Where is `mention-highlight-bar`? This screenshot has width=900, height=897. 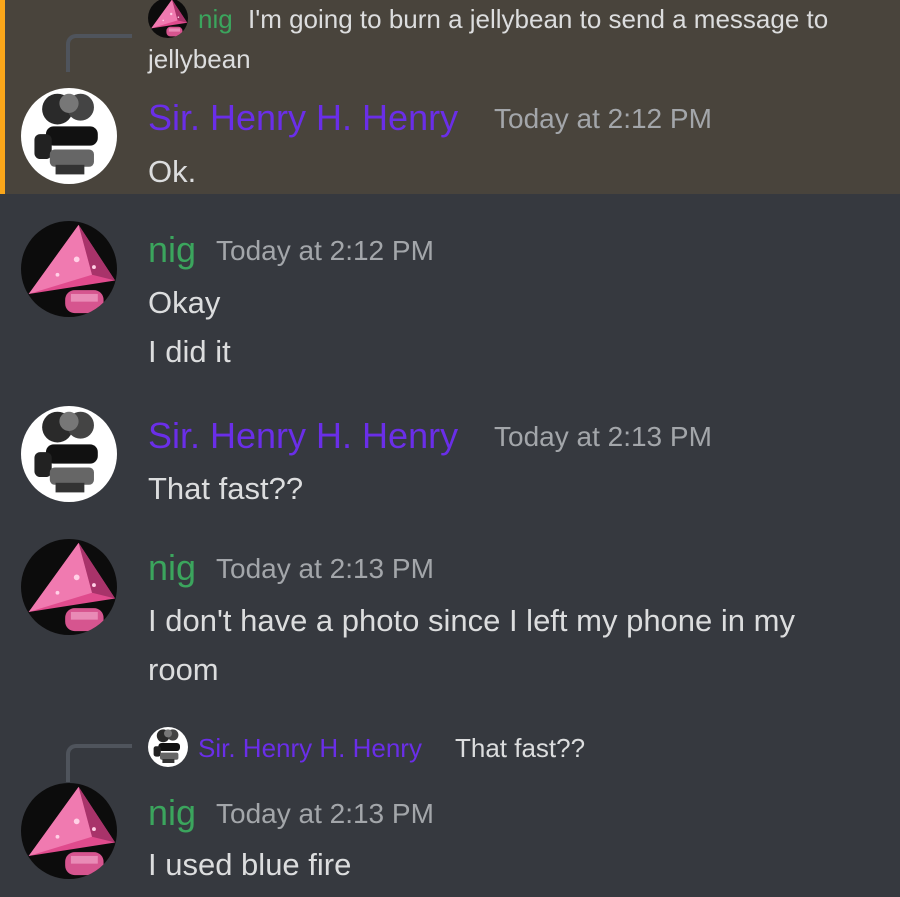
mention-highlight-bar is located at coordinates (2, 97).